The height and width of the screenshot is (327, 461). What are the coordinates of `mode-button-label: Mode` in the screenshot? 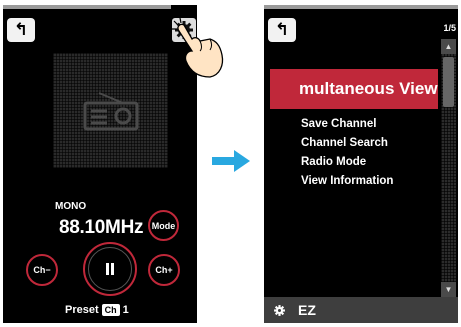 It's located at (163, 225).